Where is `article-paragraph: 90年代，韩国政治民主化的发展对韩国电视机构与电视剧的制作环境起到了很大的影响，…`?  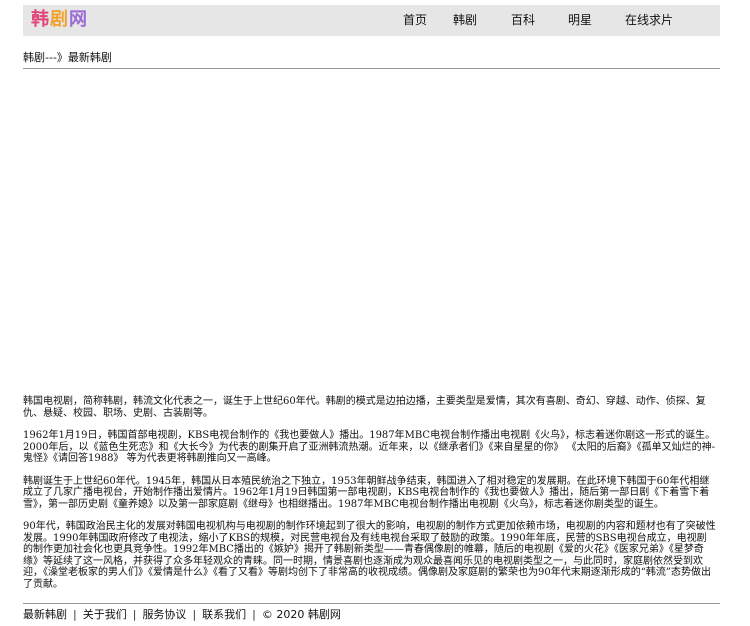
article-paragraph: 90年代，韩国政治民主化的发展对韩国电视机构与电视剧的制作环境起到了很大的影响，… is located at coordinates (369, 555).